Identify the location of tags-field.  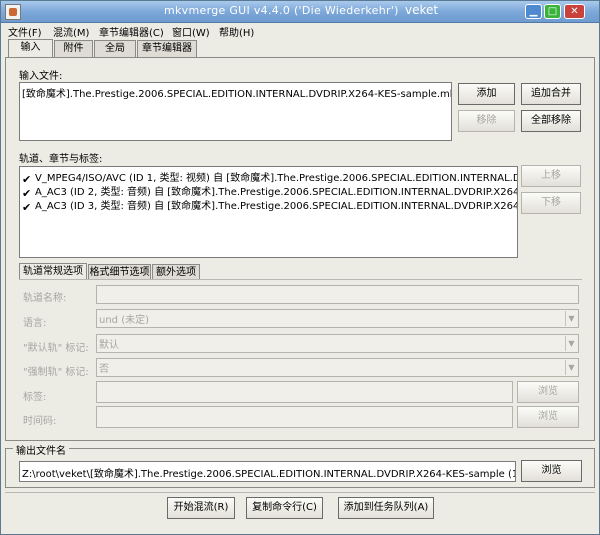
(304, 392).